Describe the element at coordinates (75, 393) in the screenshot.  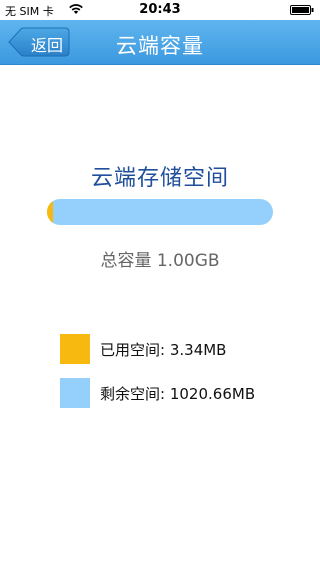
I see `legend-remaining-swatch` at that location.